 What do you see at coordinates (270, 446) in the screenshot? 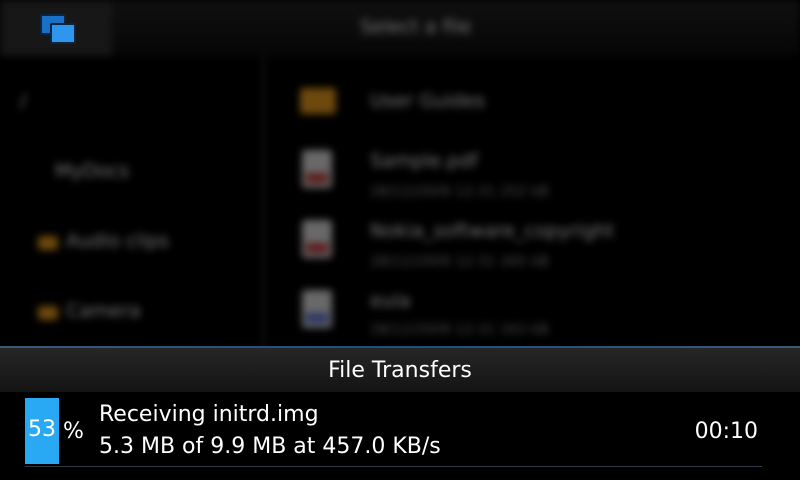
I see `transfer-detail: 5.3 MB of 9.9 MB at 457.0 KB/s` at bounding box center [270, 446].